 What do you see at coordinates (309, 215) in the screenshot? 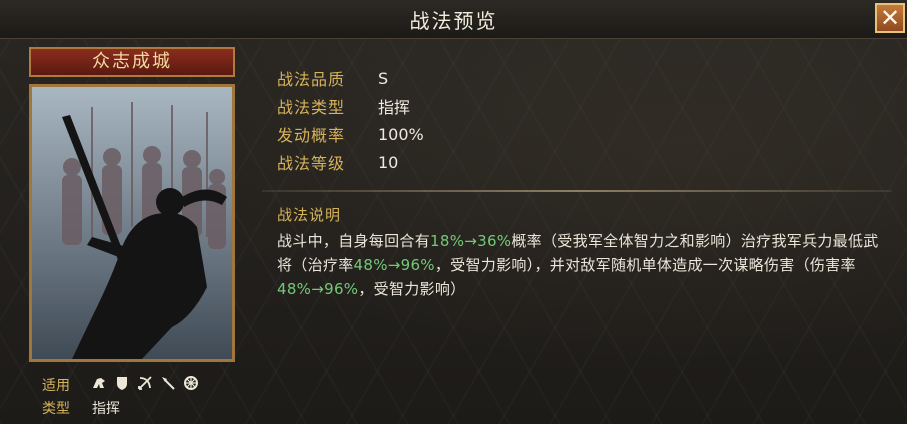
I see `description-title: 战法说明` at bounding box center [309, 215].